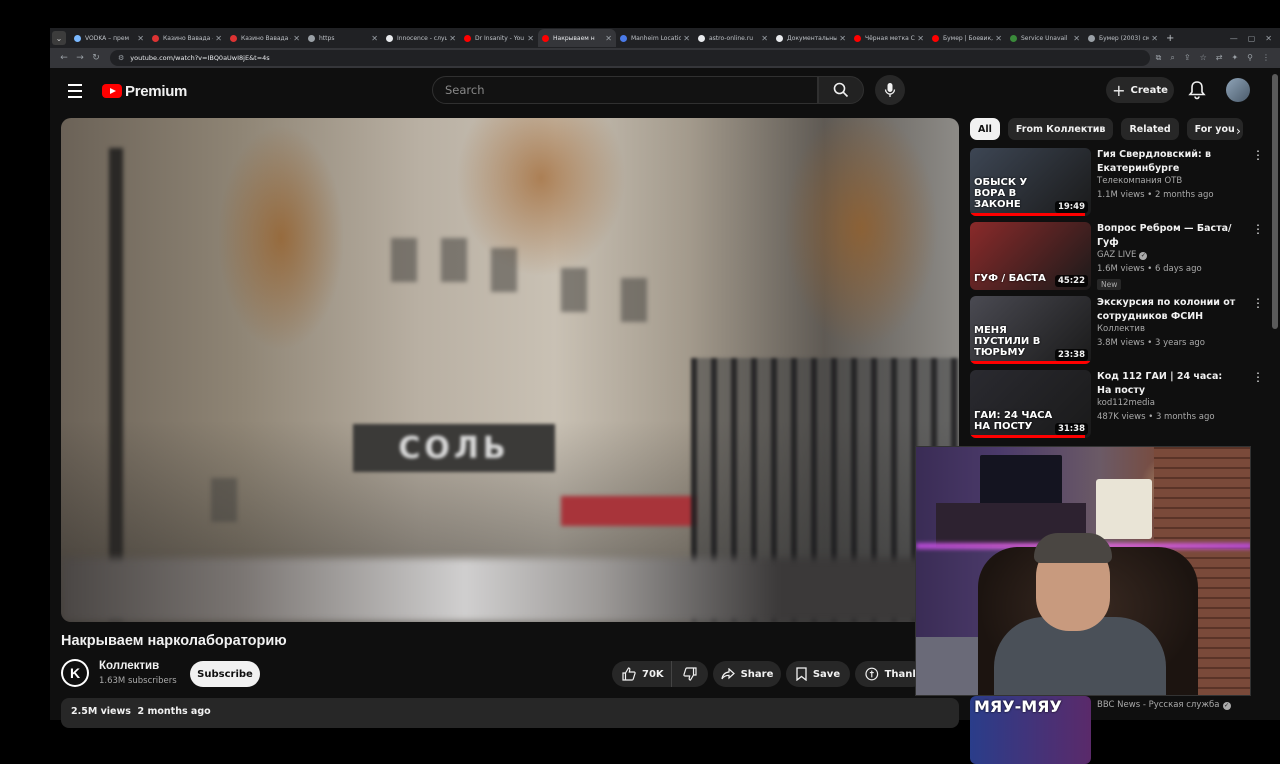 This screenshot has width=1280, height=764. I want to click on profile-icon: ⚲, so click(1250, 58).